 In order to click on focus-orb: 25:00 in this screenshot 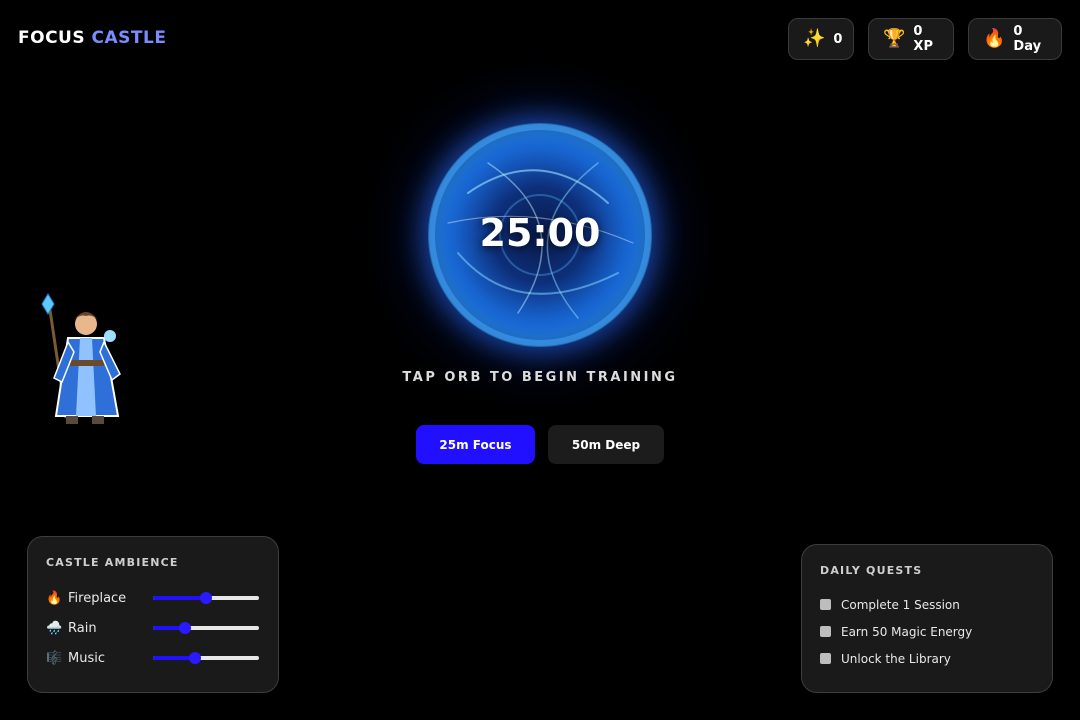, I will do `click(540, 235)`.